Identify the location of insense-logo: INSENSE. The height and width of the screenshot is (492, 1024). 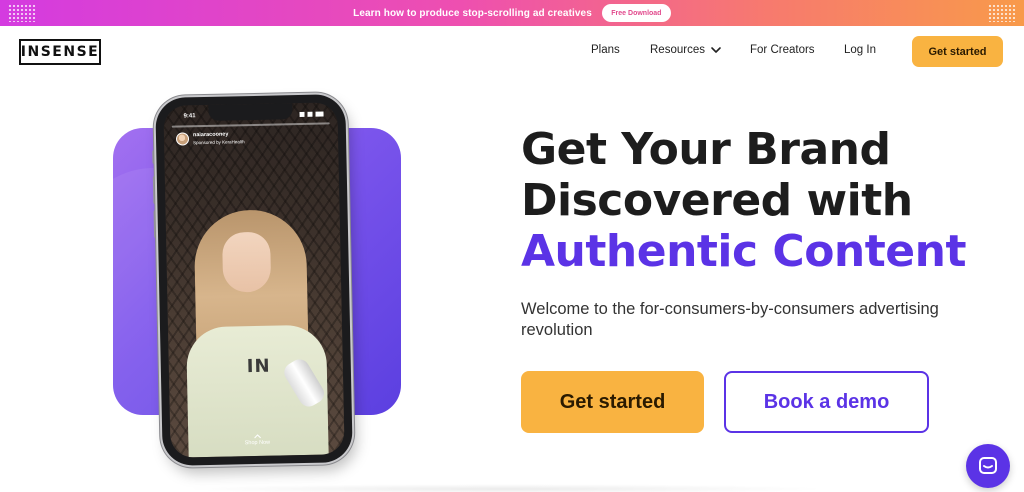
(60, 52).